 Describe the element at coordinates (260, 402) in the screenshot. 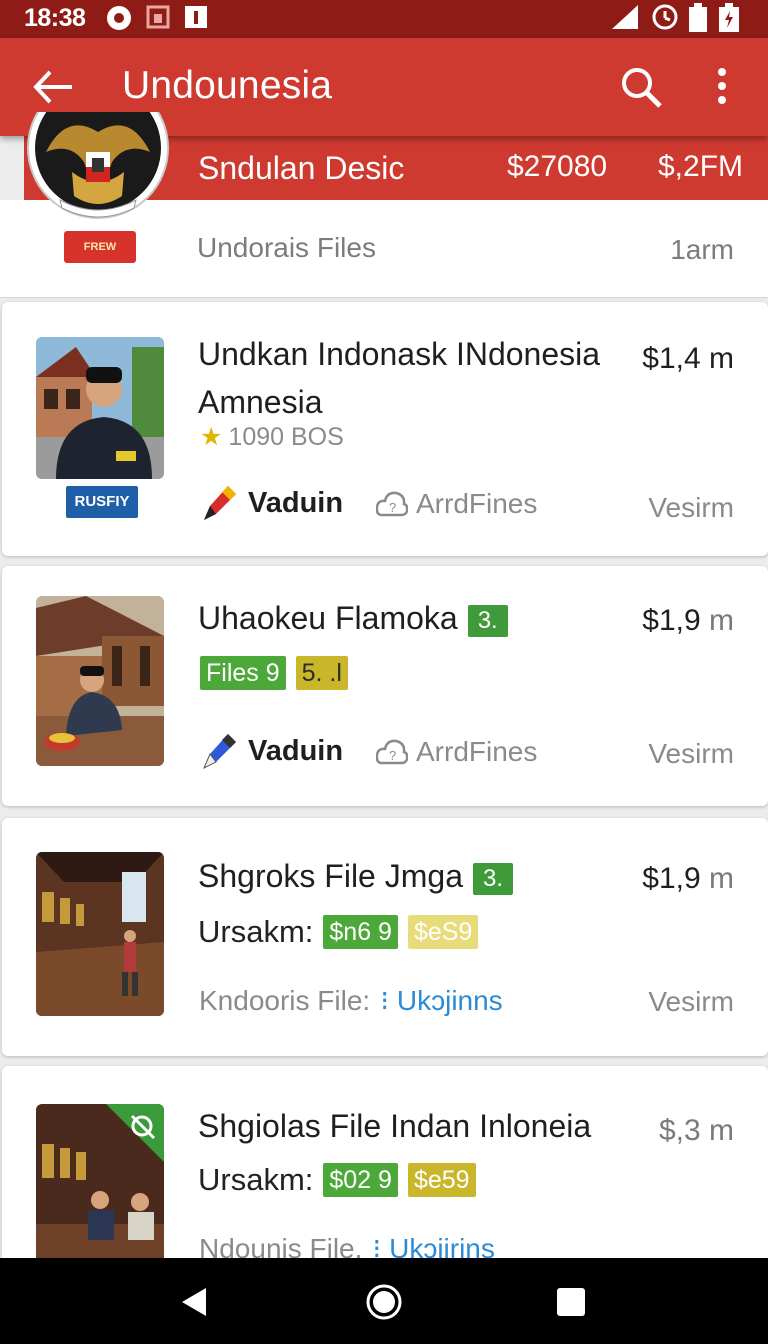

I see `listing-title-line: Amnesia` at that location.